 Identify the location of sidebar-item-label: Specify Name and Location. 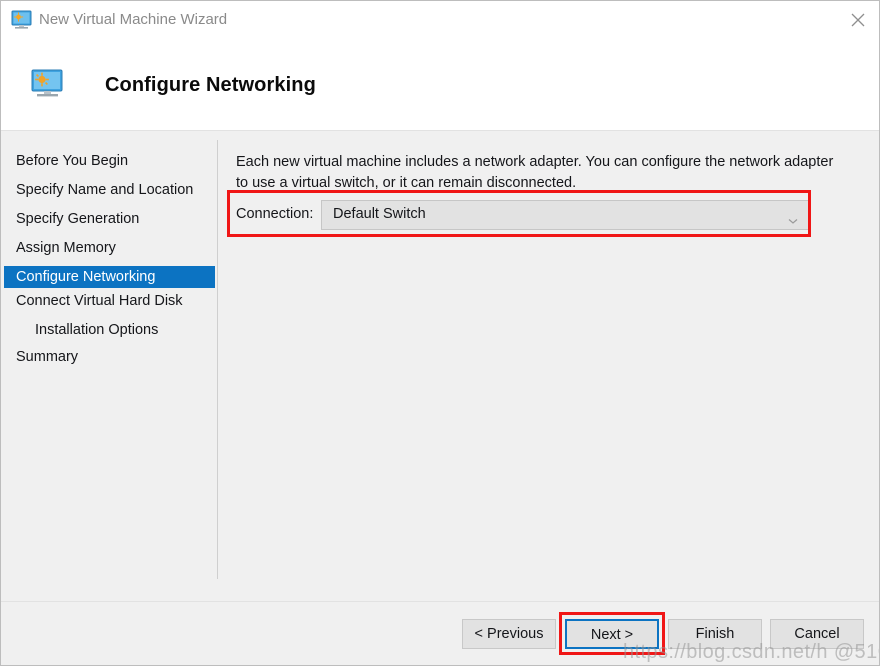
(105, 190).